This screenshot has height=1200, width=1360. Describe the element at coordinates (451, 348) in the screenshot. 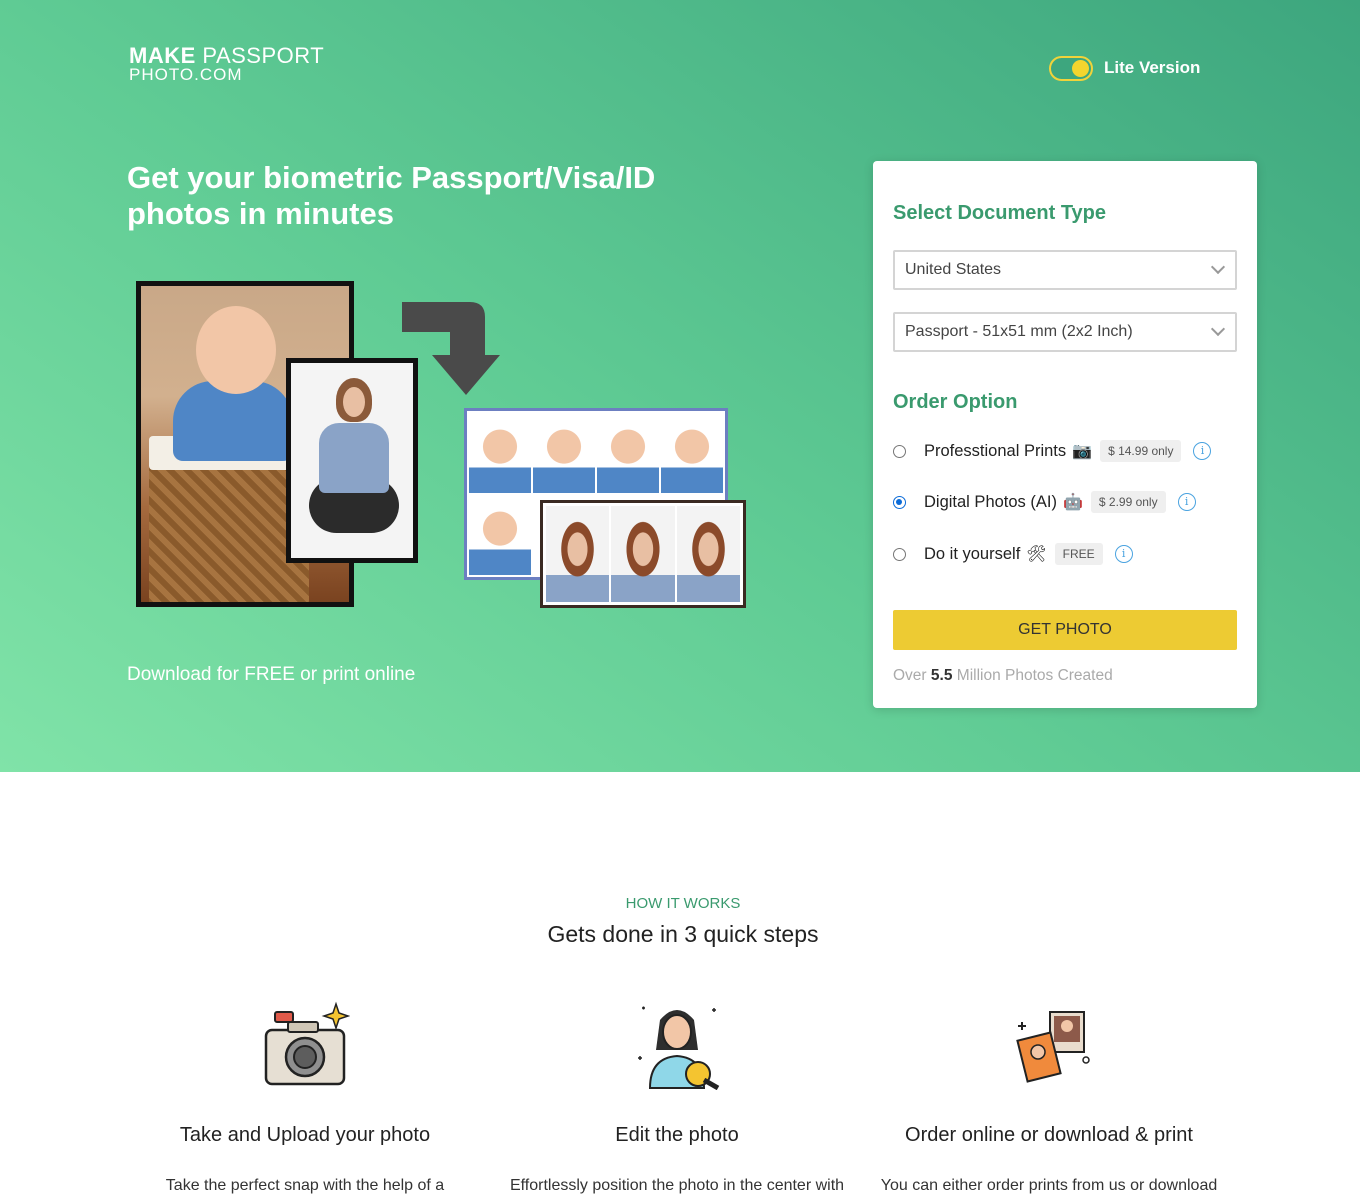

I see `curved-arrow-icon` at that location.